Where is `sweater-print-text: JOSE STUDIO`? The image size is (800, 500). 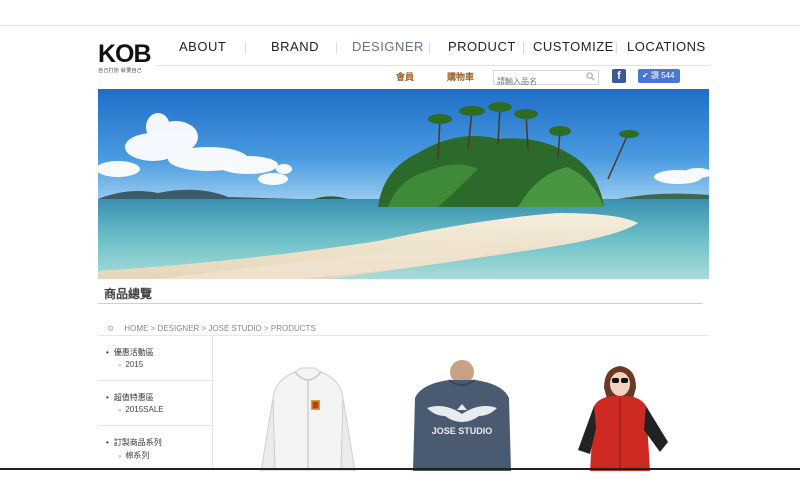 sweater-print-text: JOSE STUDIO is located at coordinates (462, 431).